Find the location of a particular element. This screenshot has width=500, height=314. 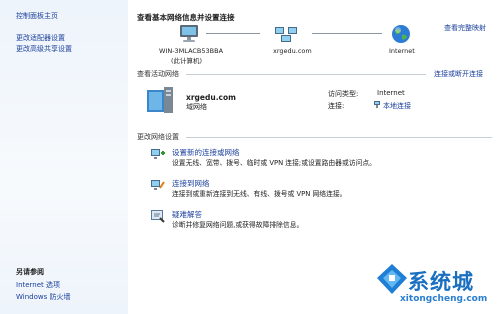

change-settings-heading: 更改网络设置 is located at coordinates (158, 137).